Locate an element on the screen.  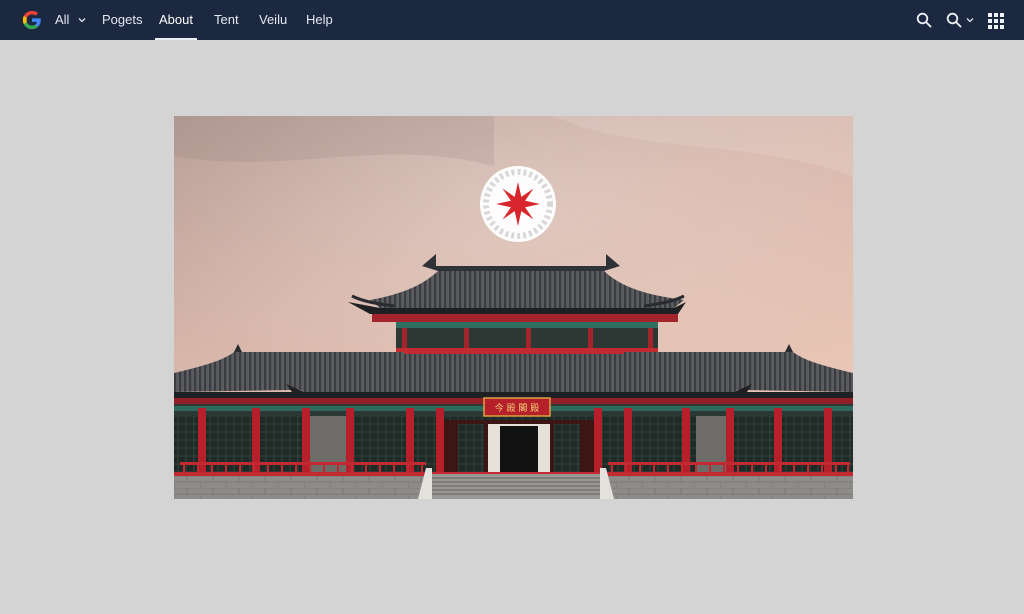
nav-all-dropdown: All is located at coordinates (70, 20).